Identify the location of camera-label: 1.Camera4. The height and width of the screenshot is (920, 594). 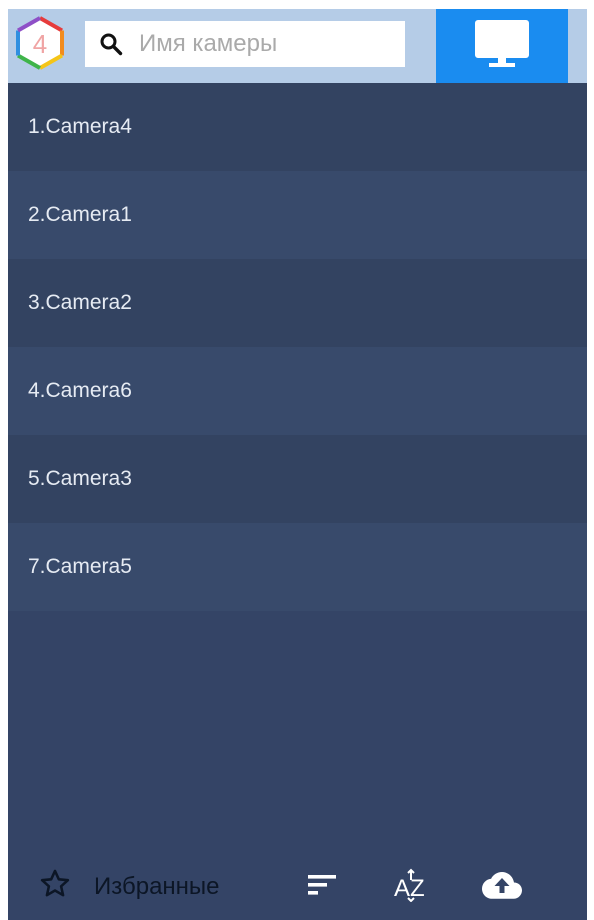
(80, 126).